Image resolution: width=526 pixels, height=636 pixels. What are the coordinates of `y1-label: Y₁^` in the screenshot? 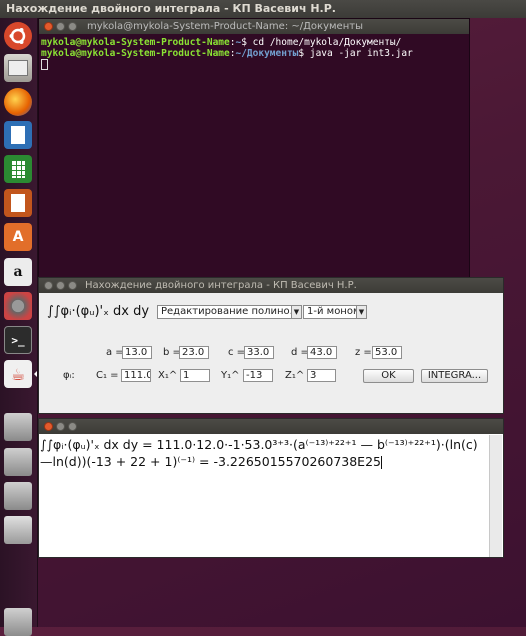 It's located at (230, 375).